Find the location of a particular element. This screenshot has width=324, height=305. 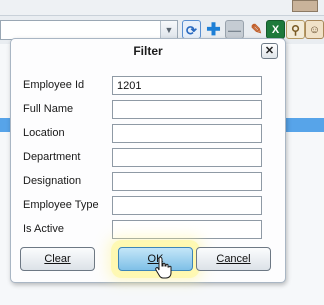

remove-icon: — is located at coordinates (234, 29).